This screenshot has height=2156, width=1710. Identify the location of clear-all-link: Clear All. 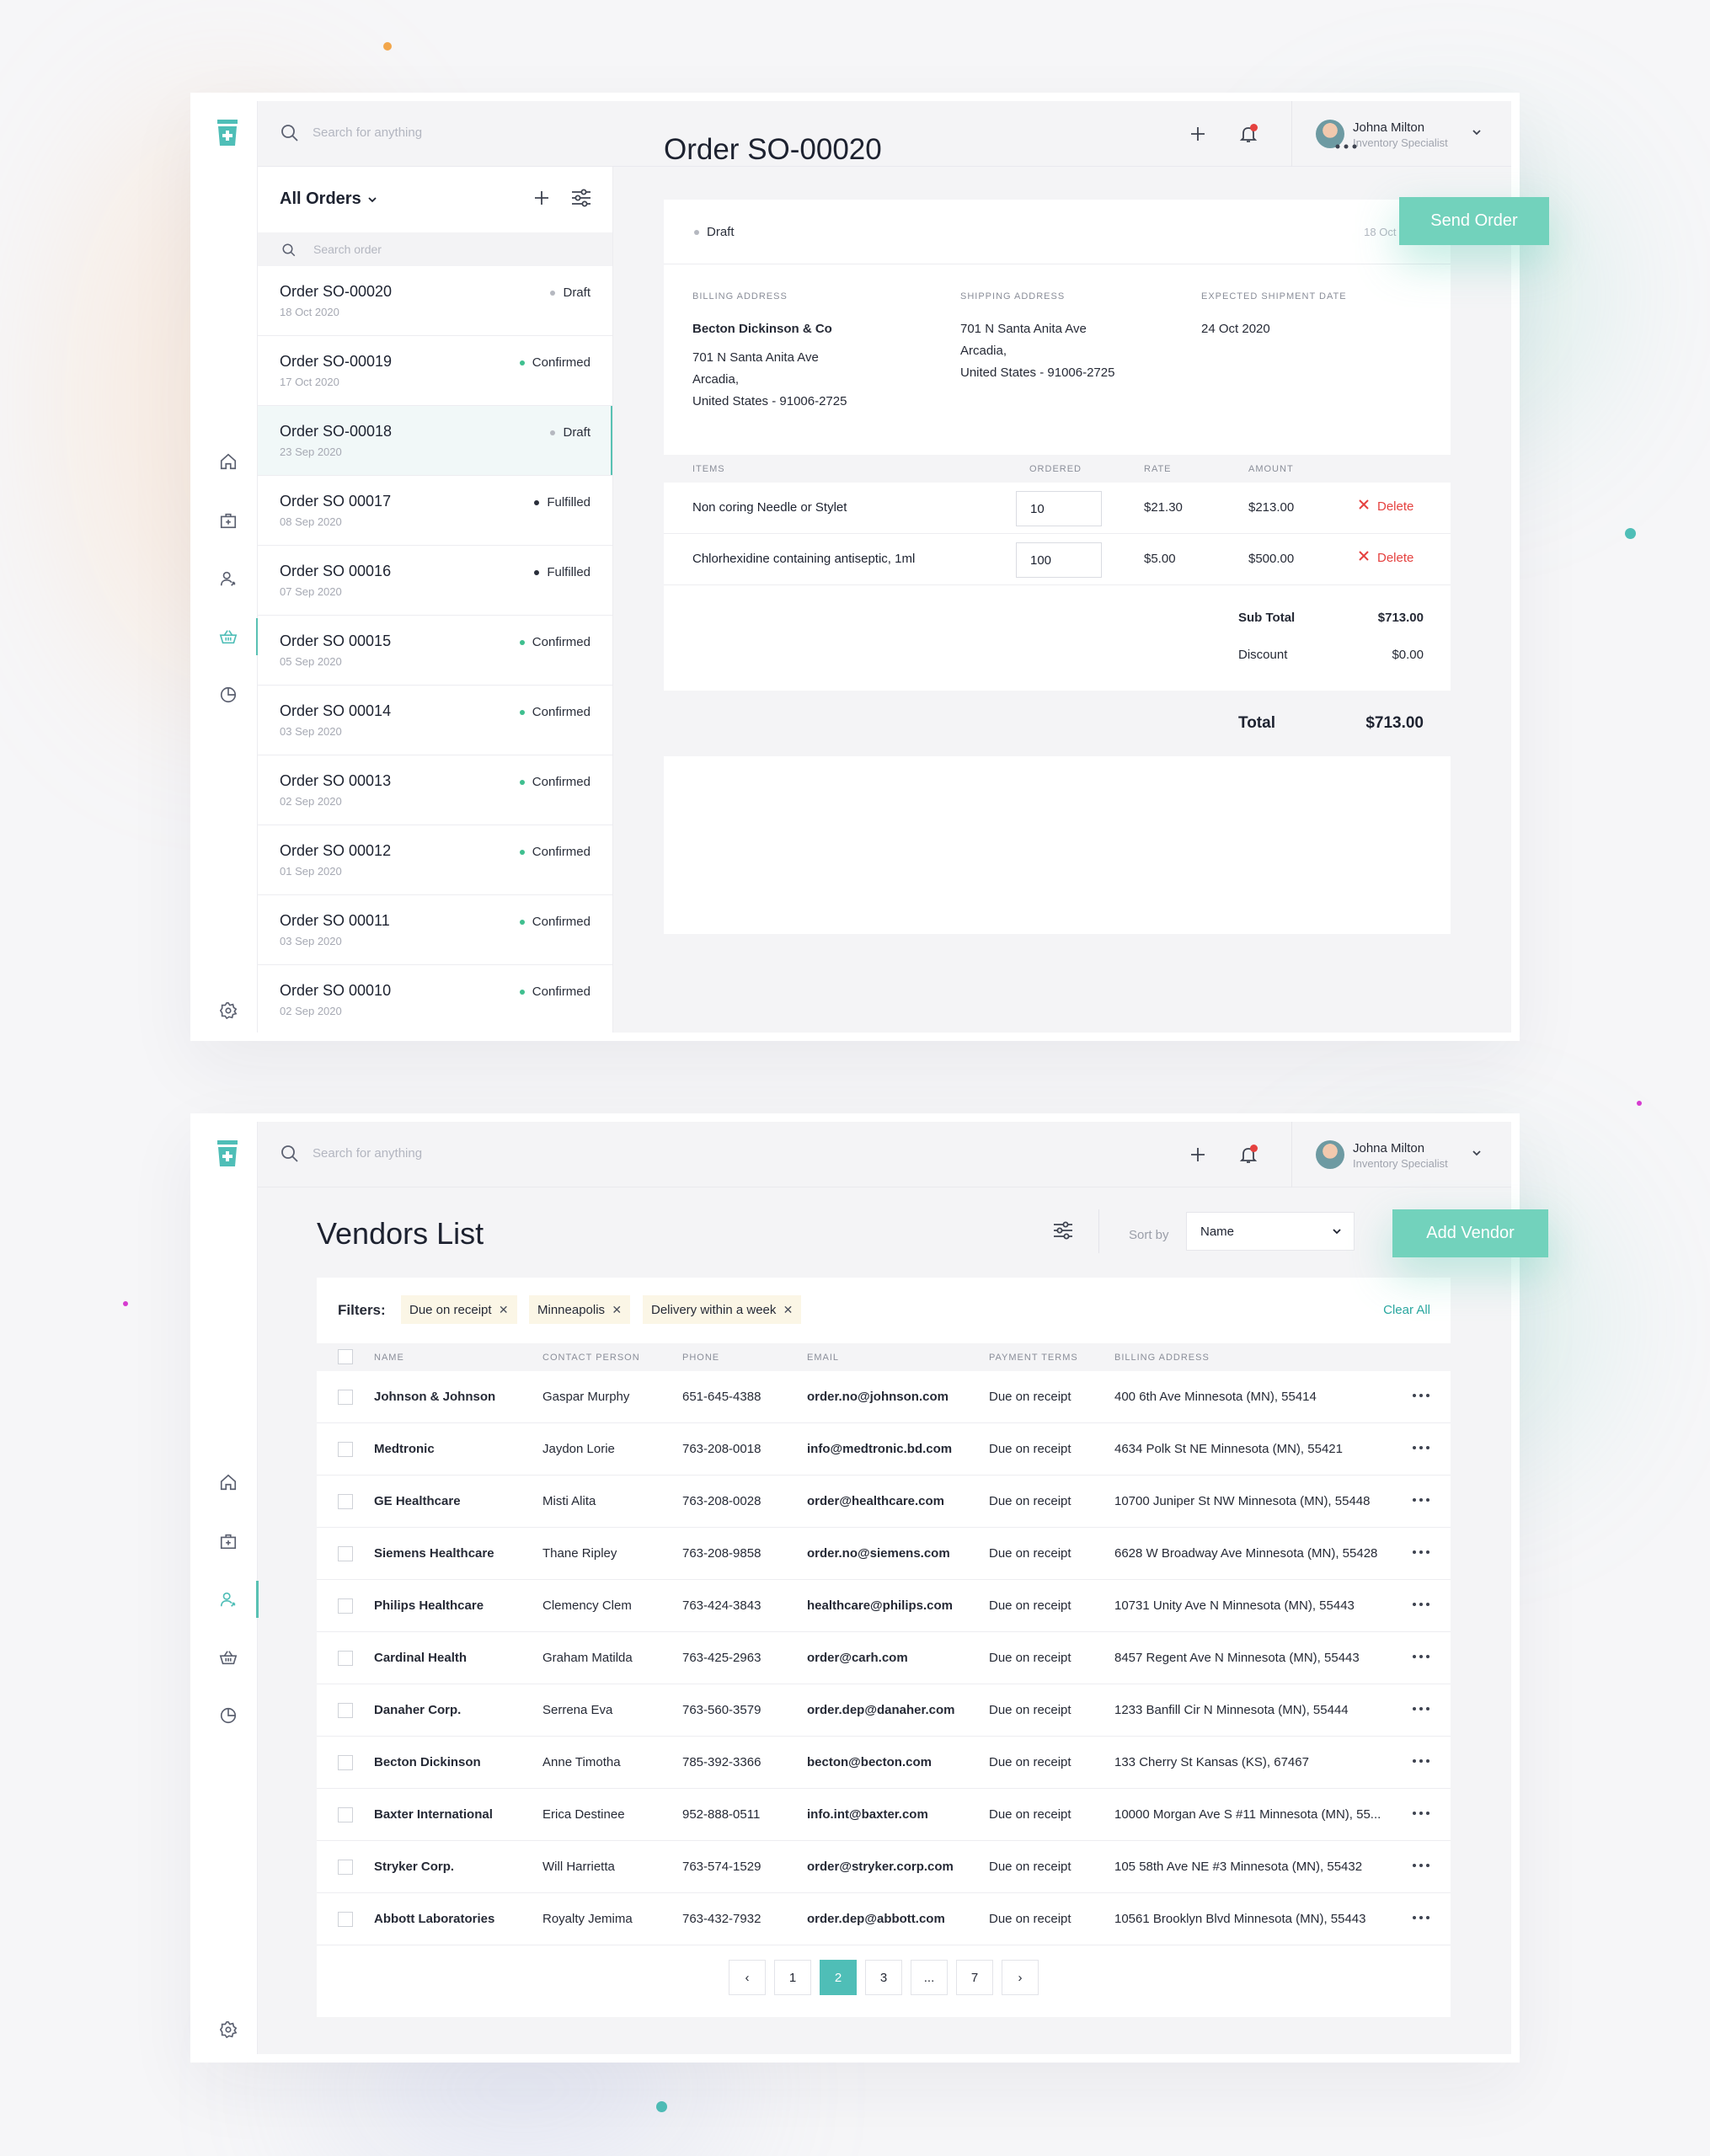
(1406, 1310).